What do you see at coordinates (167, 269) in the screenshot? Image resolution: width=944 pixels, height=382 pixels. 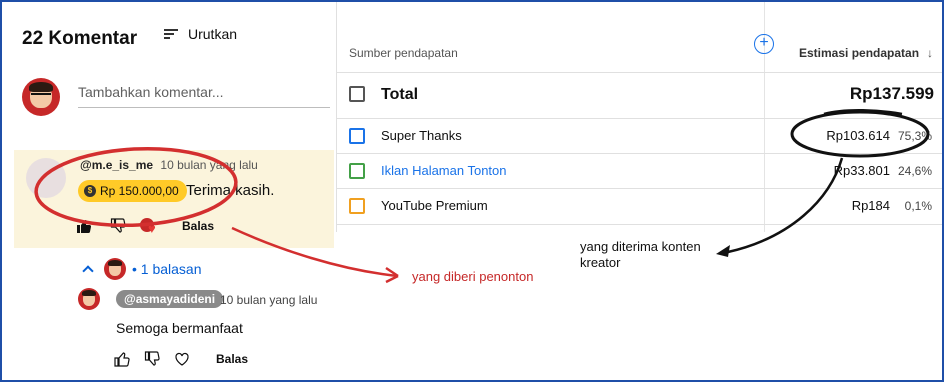 I see `replies-count: • 1 balasan` at bounding box center [167, 269].